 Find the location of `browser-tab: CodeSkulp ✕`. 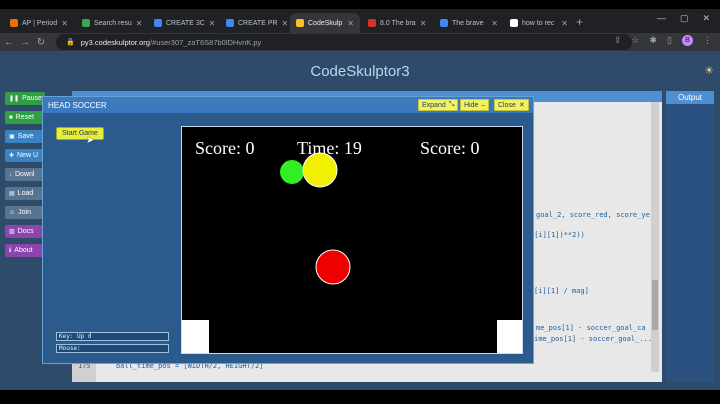

browser-tab: CodeSkulp ✕ is located at coordinates (325, 23).